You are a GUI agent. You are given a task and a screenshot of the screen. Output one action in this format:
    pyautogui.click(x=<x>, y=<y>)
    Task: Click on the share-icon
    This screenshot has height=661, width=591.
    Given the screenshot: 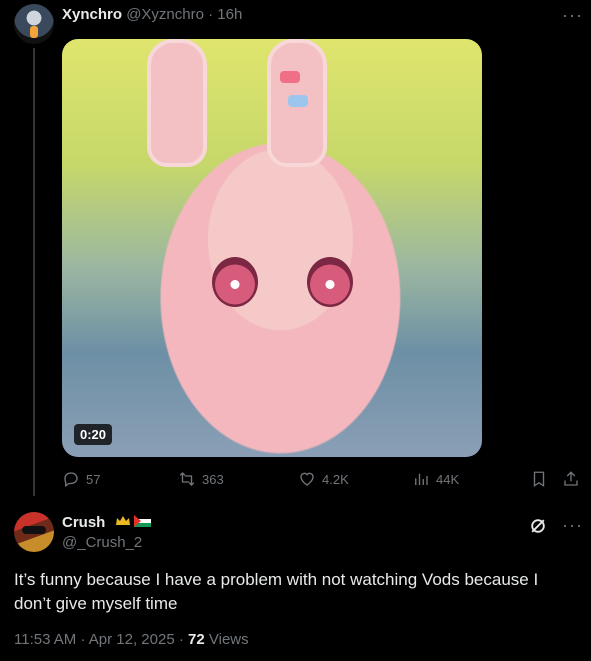 What is the action you would take?
    pyautogui.click(x=571, y=478)
    